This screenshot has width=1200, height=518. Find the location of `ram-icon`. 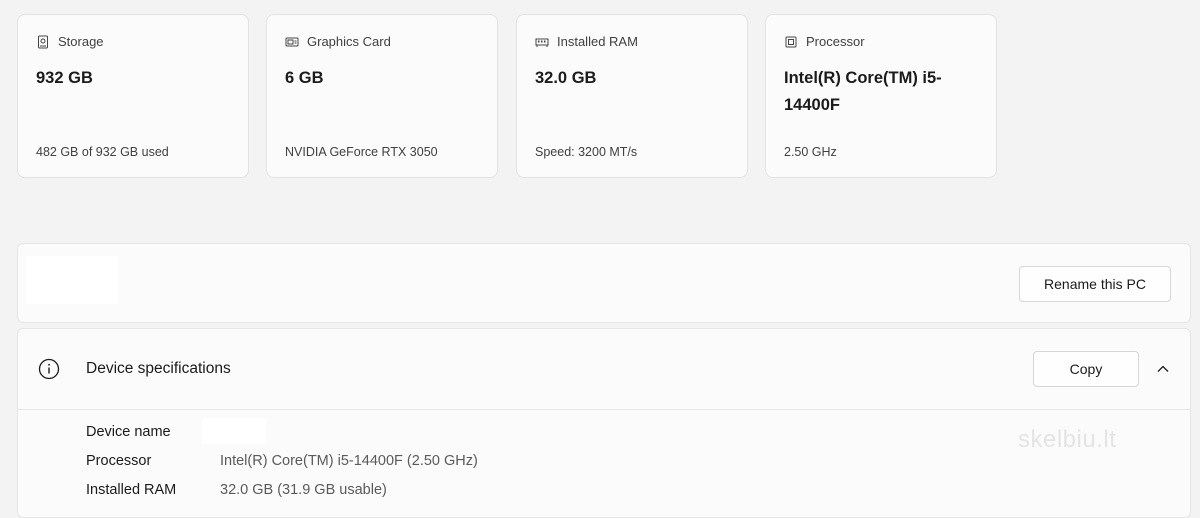

ram-icon is located at coordinates (542, 42).